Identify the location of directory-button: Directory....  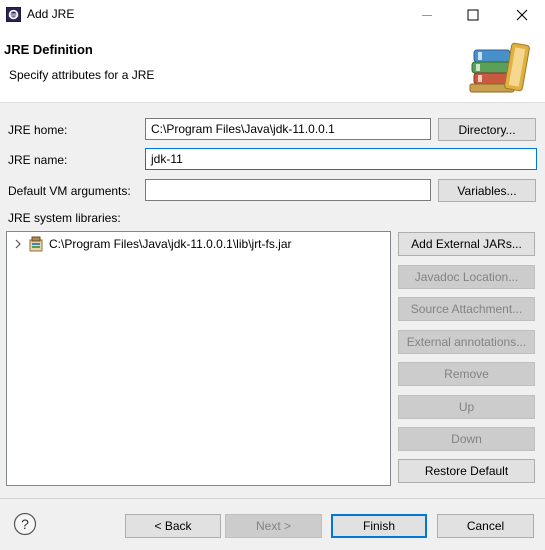
(487, 129).